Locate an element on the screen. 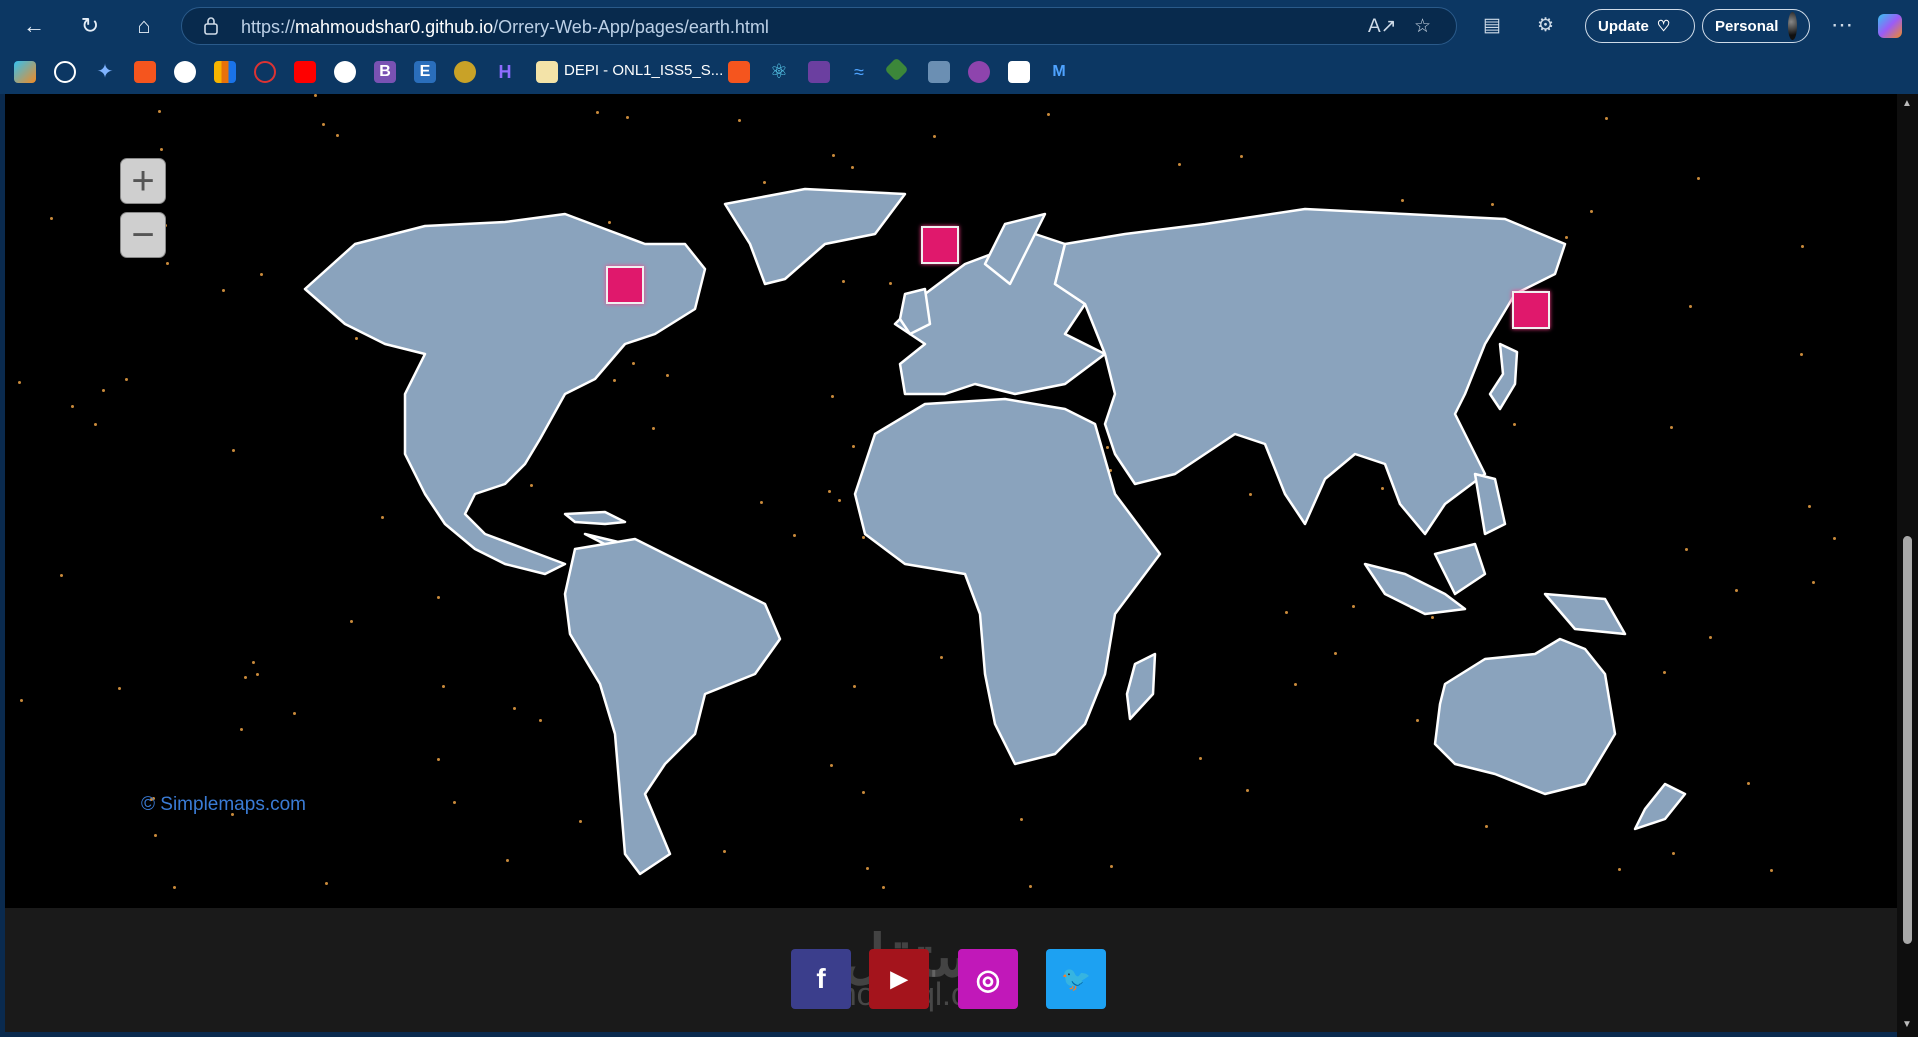  bookmark-github-icon is located at coordinates (185, 72).